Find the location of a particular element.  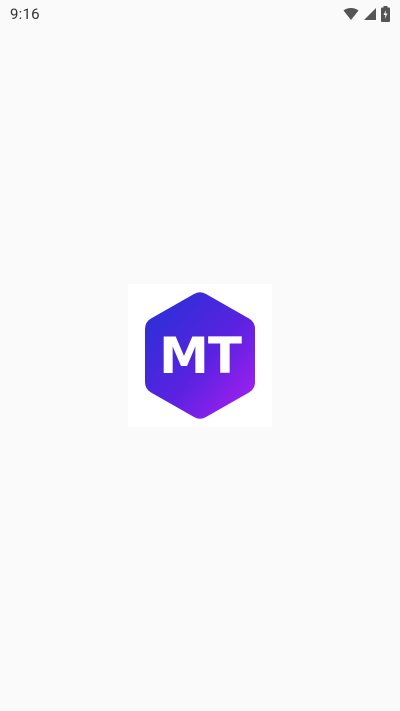

status-bar: 9:16 is located at coordinates (200, 14).